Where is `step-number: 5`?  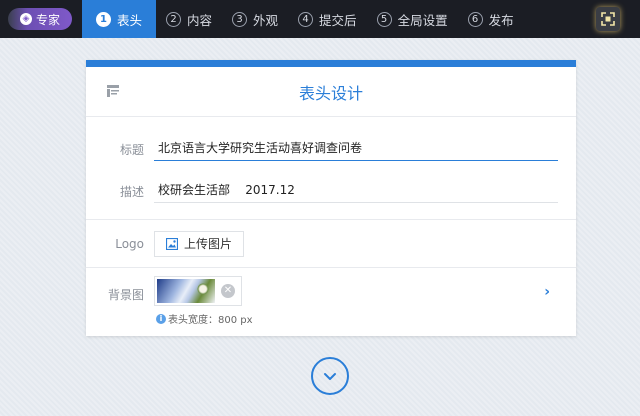
step-number: 5 is located at coordinates (384, 19).